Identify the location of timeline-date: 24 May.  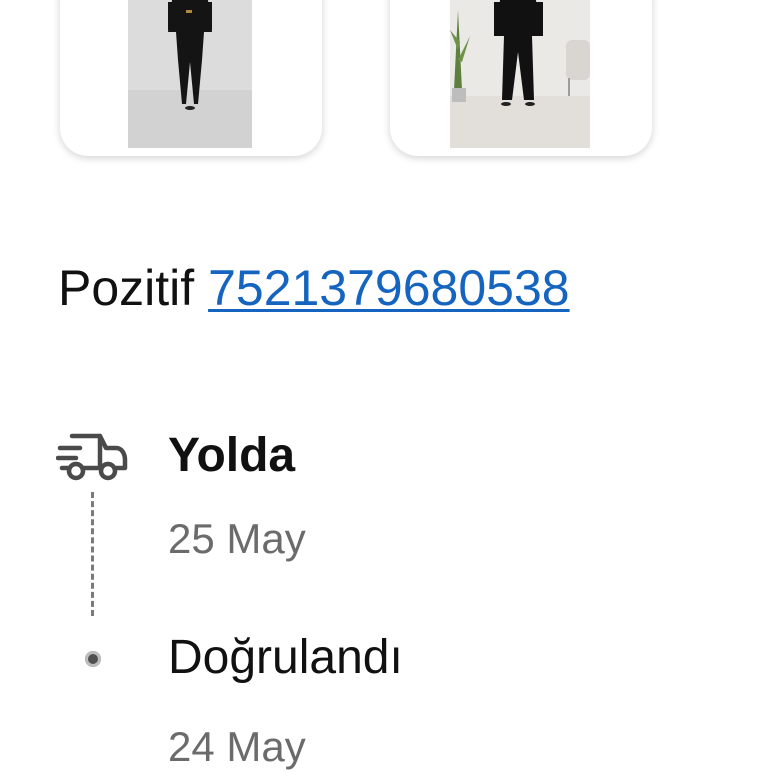
(237, 746).